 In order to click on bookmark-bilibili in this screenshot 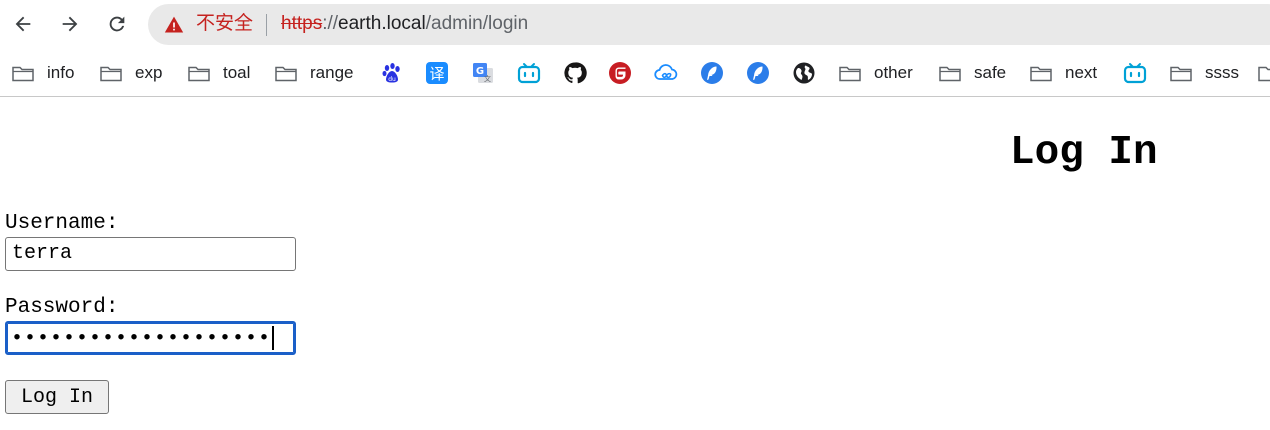, I will do `click(529, 73)`.